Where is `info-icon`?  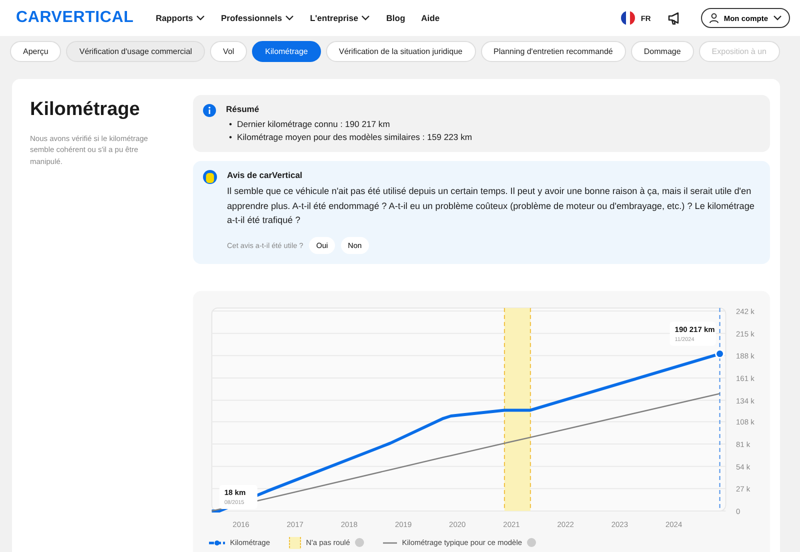 info-icon is located at coordinates (209, 110).